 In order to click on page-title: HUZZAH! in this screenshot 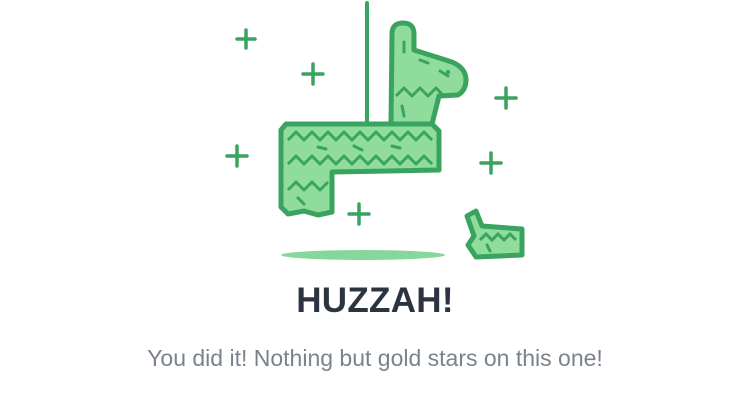, I will do `click(375, 300)`.